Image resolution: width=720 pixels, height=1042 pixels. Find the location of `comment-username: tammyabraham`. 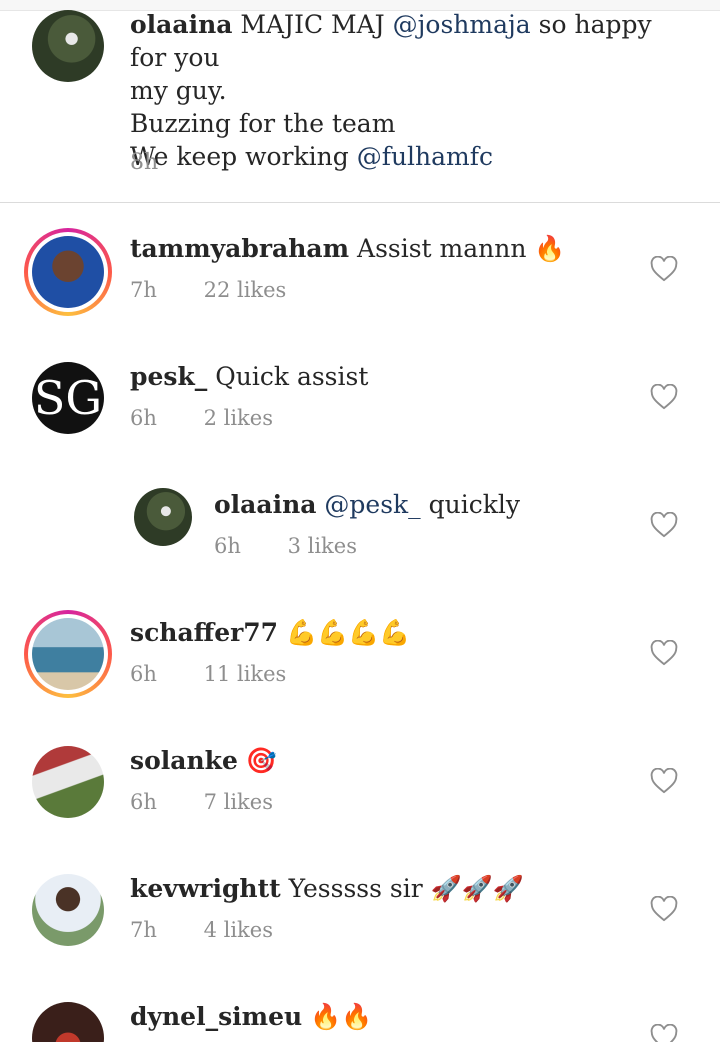

comment-username: tammyabraham is located at coordinates (239, 248).